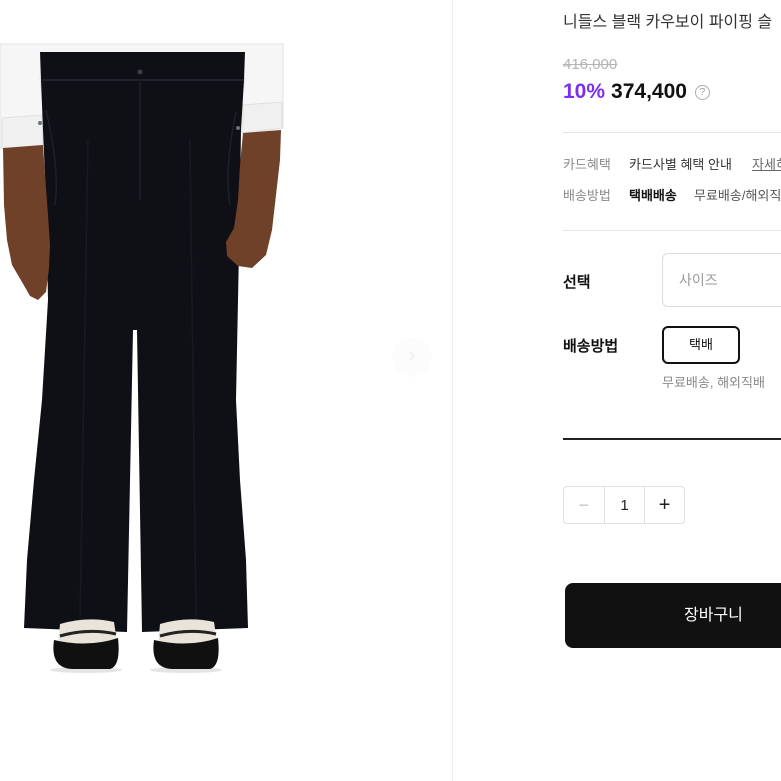  What do you see at coordinates (668, 22) in the screenshot?
I see `product-title: 니들스 블랙 카우보이 파이핑 슬` at bounding box center [668, 22].